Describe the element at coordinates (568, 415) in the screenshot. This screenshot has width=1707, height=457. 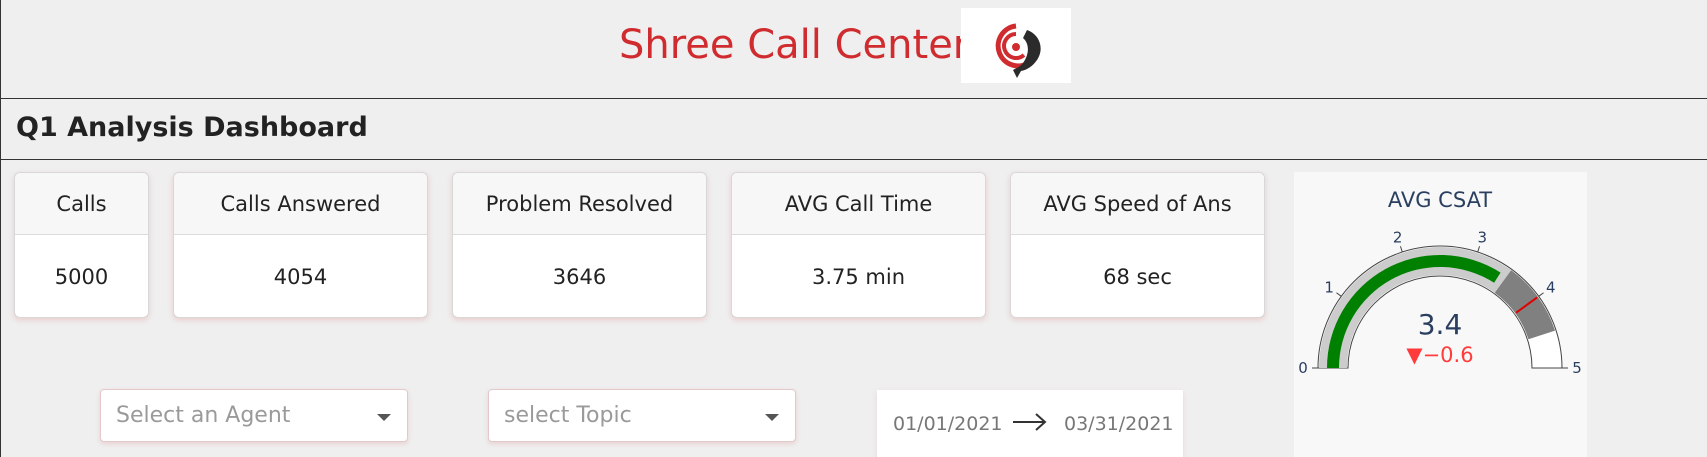
I see `topic-select-placeholder: select Topic` at that location.